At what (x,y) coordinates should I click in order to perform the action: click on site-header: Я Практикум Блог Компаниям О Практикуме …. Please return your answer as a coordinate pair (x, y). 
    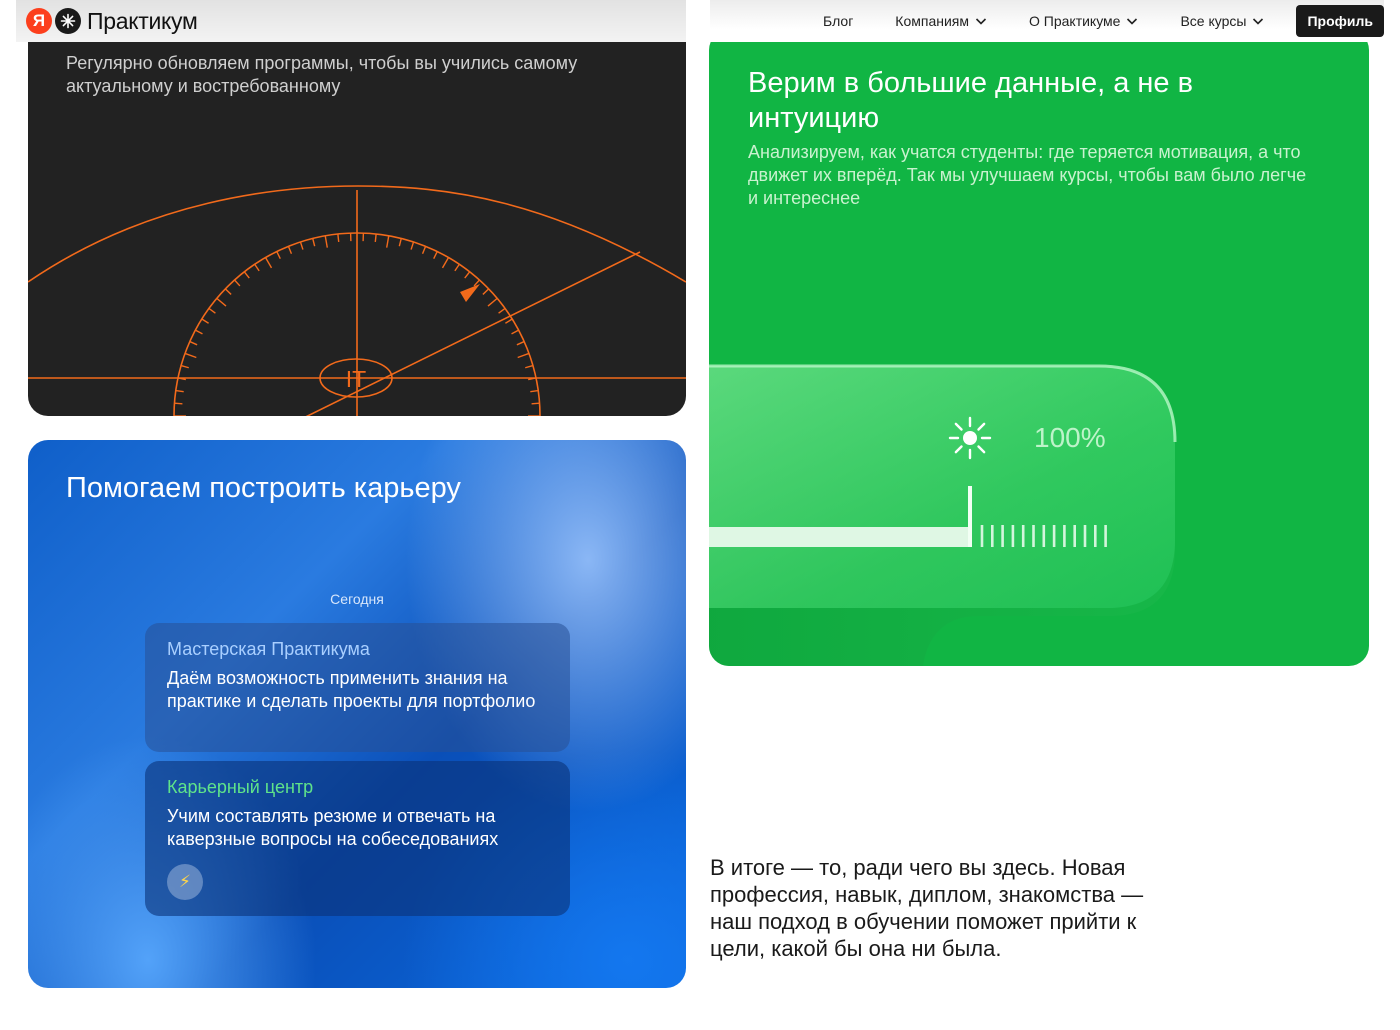
    Looking at the image, I should click on (700, 21).